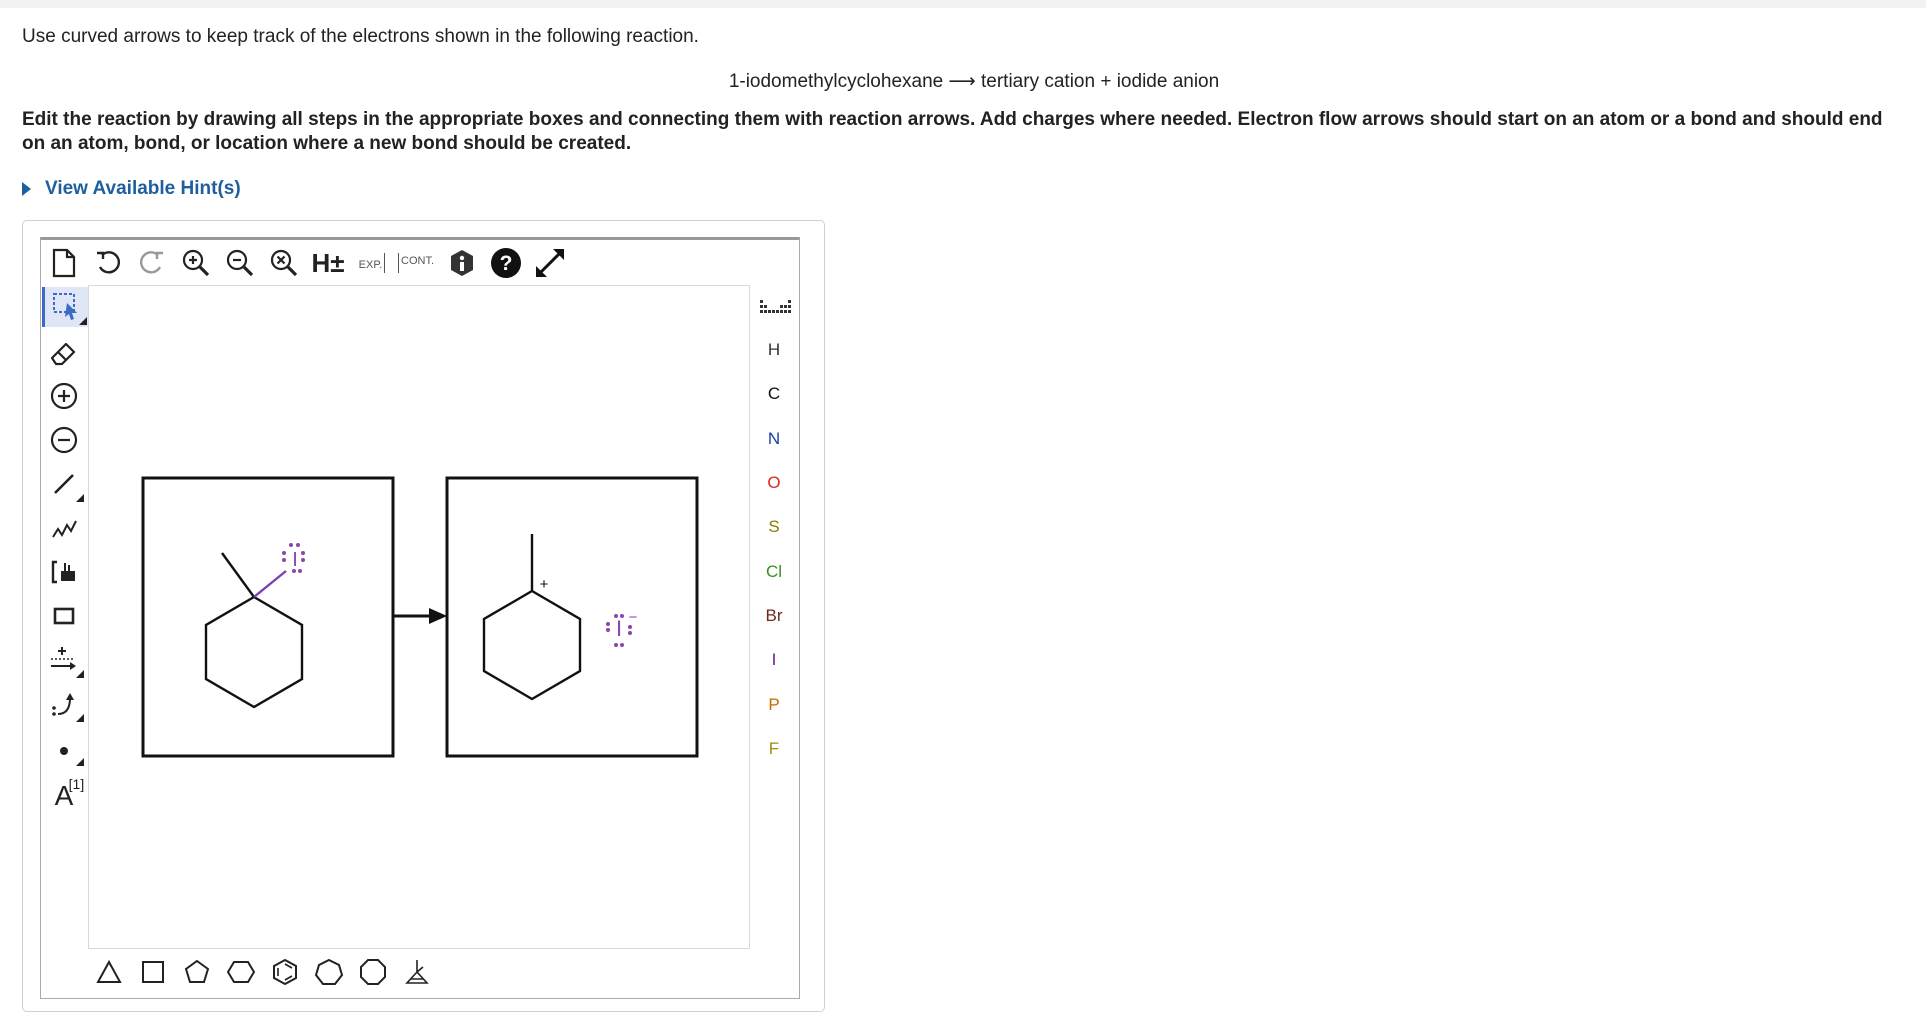 This screenshot has width=1926, height=1012. I want to click on cation-charge: +, so click(544, 584).